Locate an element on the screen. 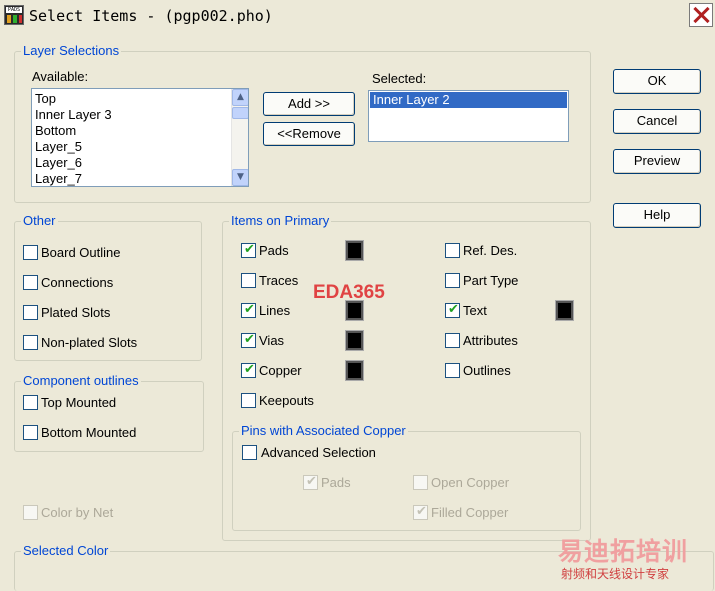 This screenshot has width=715, height=591. top-mounted-label: Top Mounted is located at coordinates (79, 402).